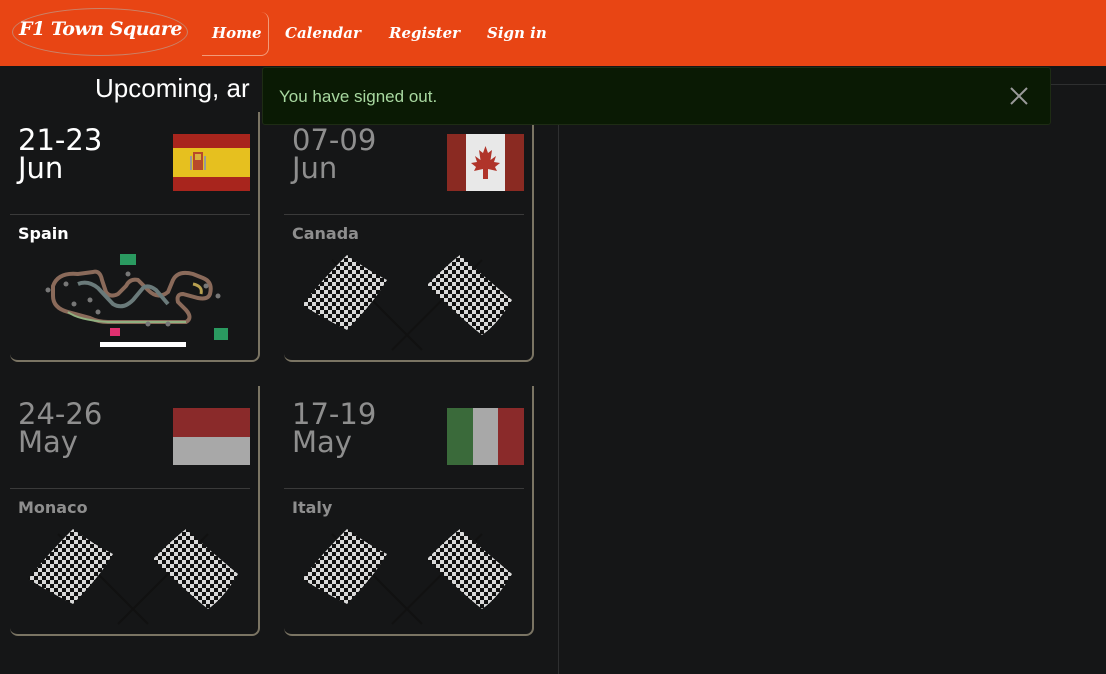  Describe the element at coordinates (323, 33) in the screenshot. I see `nav-link-calendar: Calendar` at that location.